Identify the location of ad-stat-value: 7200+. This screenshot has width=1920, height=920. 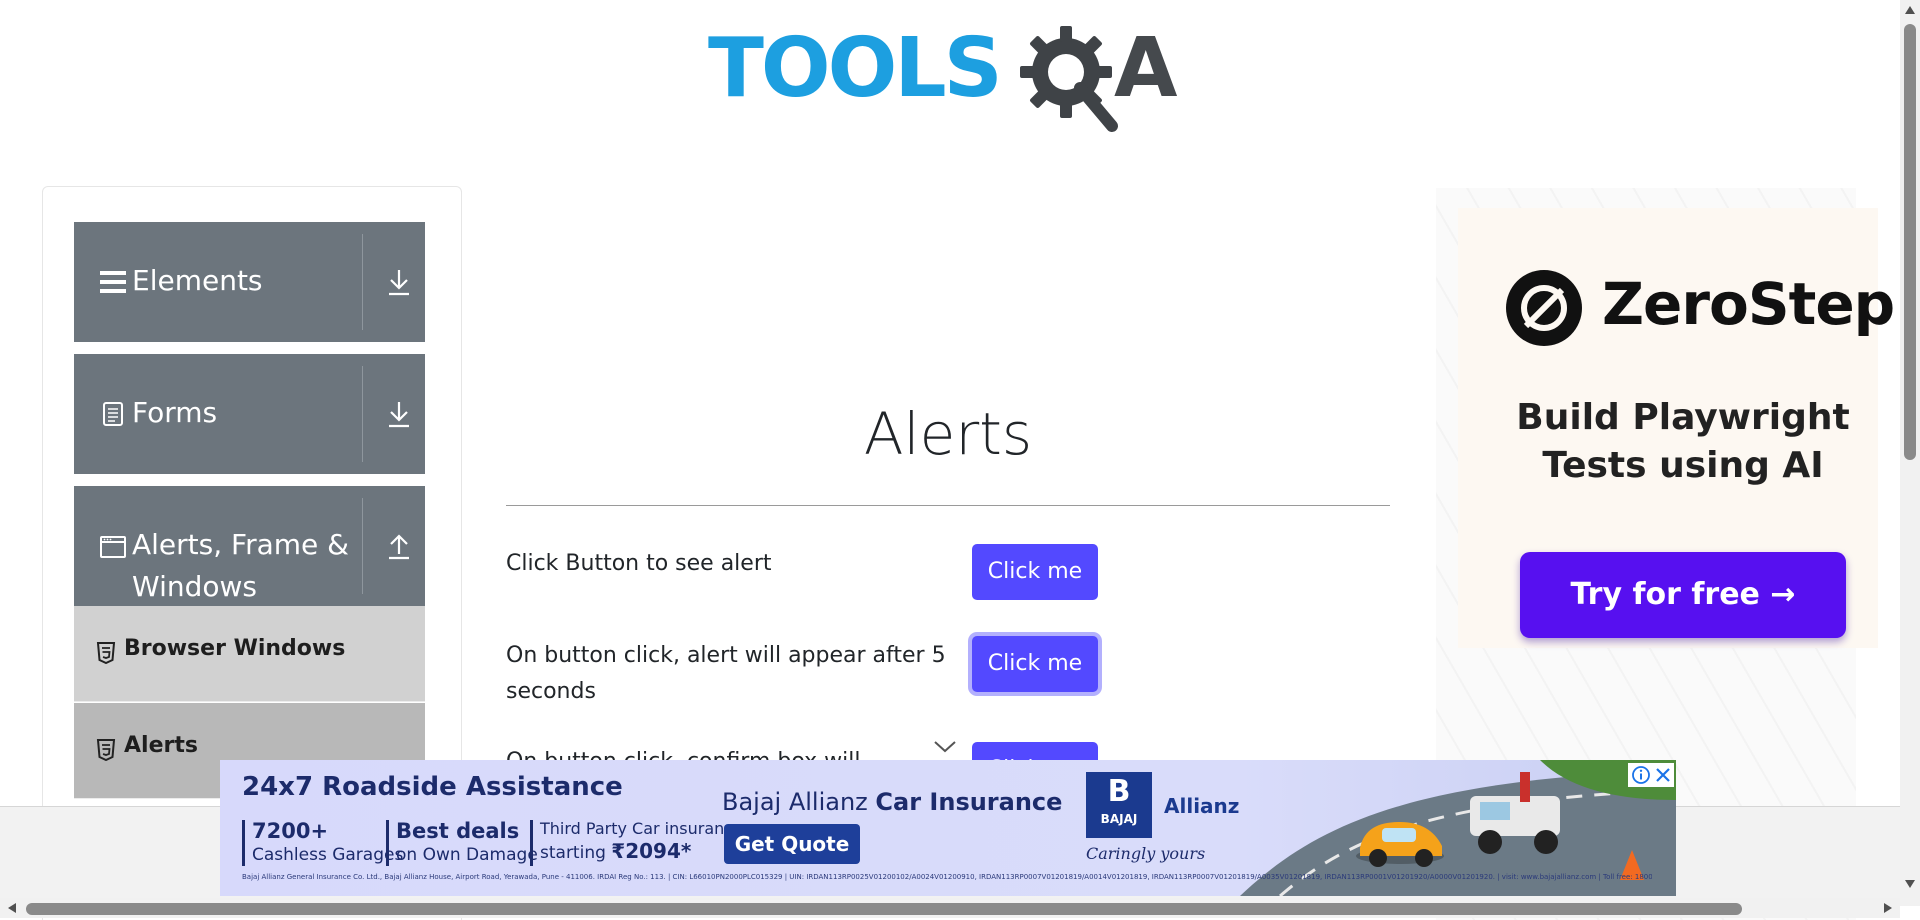
(290, 831).